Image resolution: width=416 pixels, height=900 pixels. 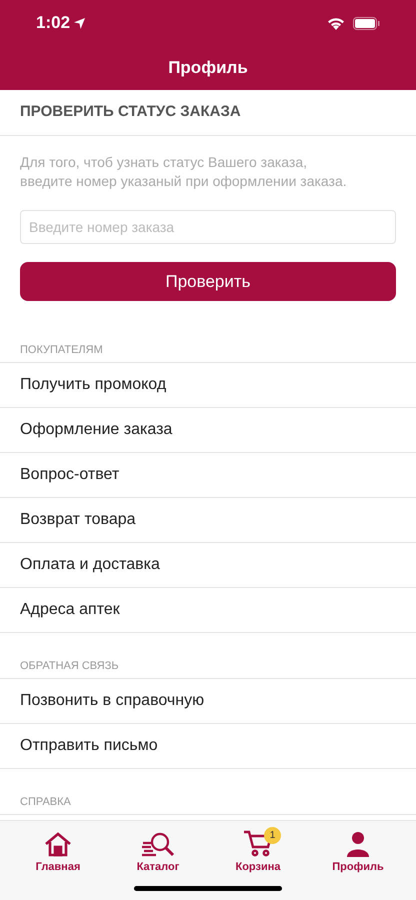 What do you see at coordinates (208, 281) in the screenshot?
I see `check-button: Проверить` at bounding box center [208, 281].